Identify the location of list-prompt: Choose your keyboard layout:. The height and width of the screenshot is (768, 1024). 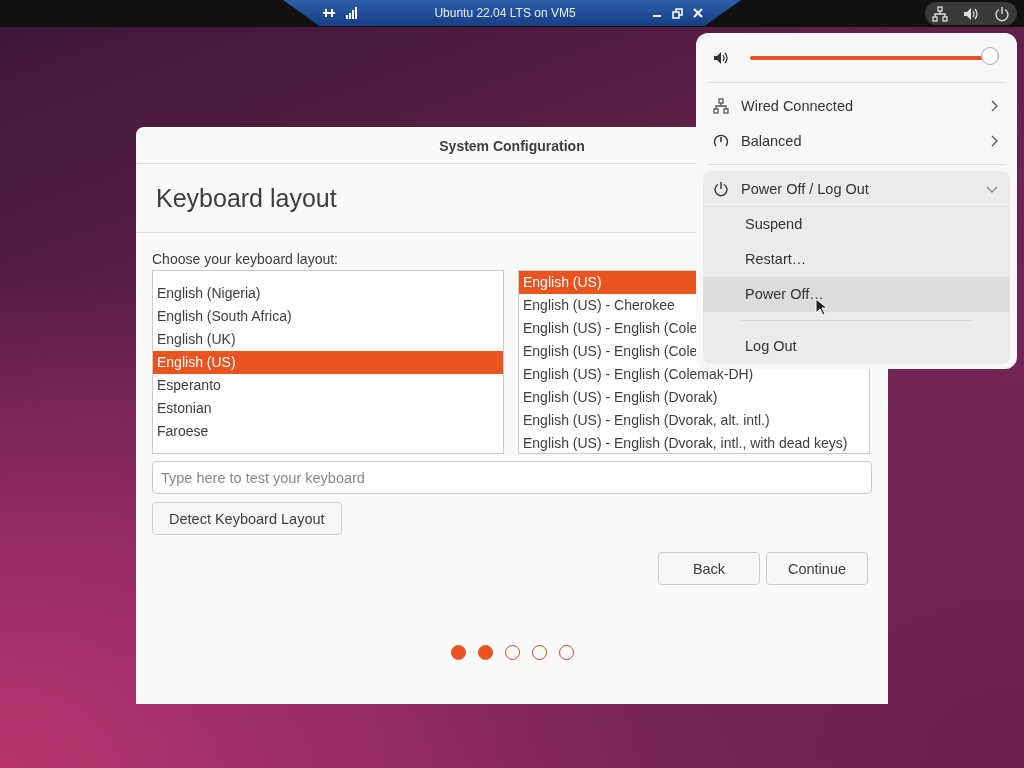
(245, 260).